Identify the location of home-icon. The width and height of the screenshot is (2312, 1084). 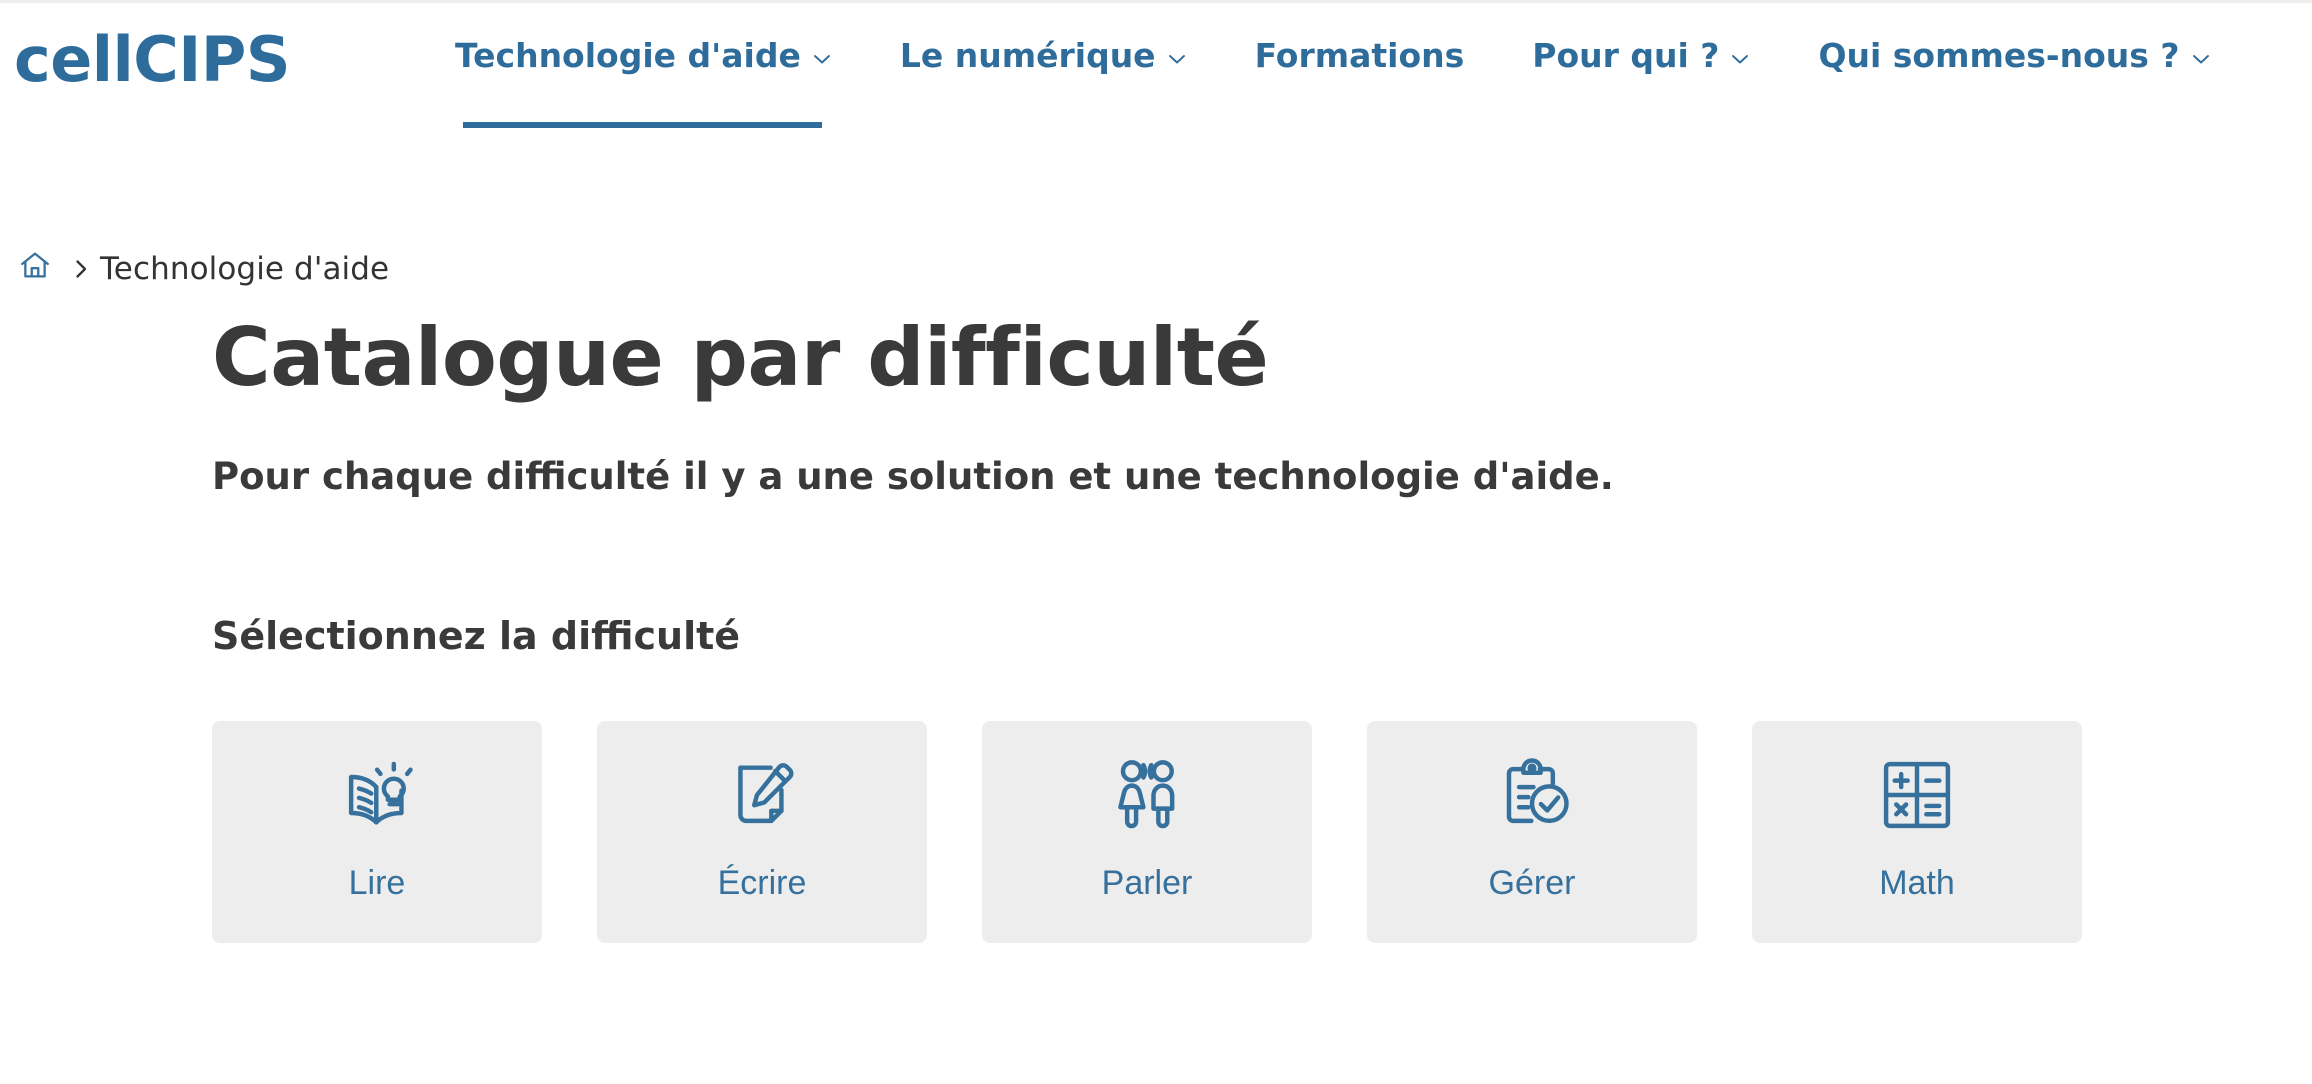
(35, 269).